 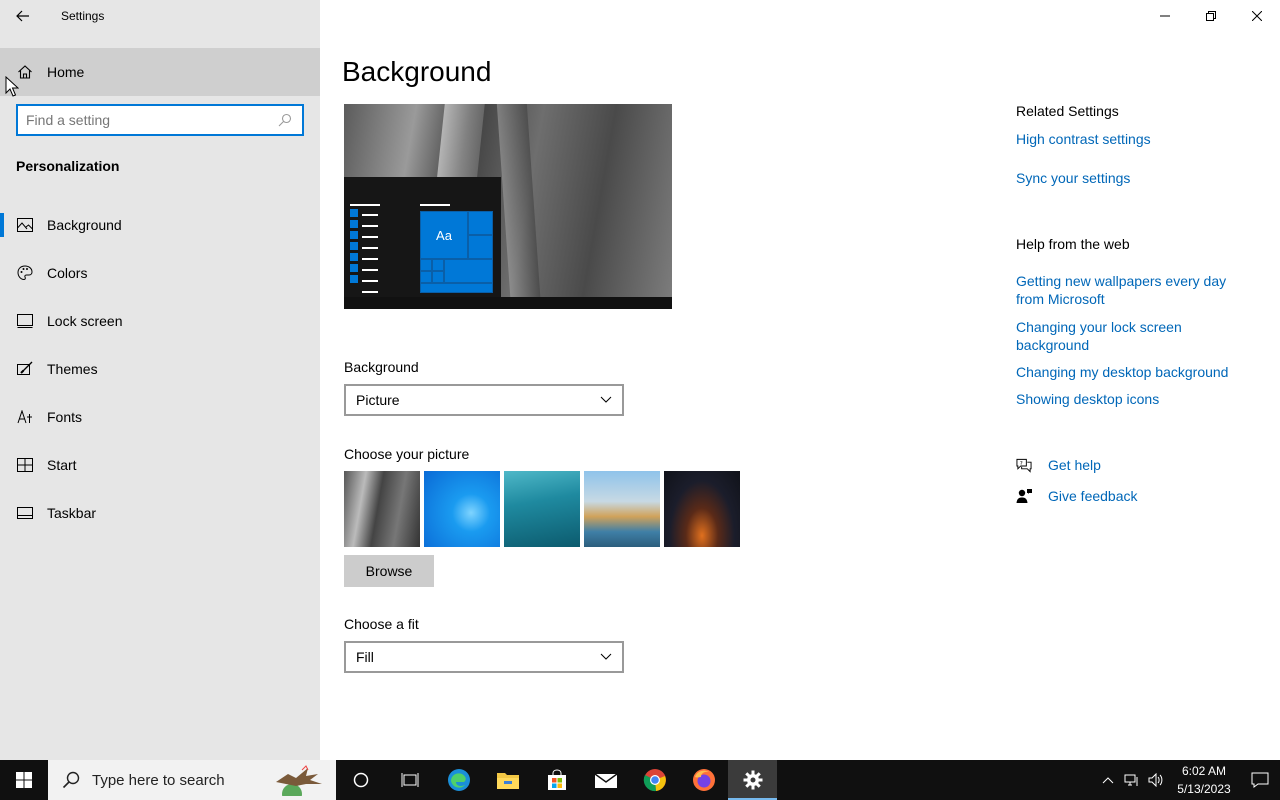 I want to click on start-icon, so click(x=25, y=465).